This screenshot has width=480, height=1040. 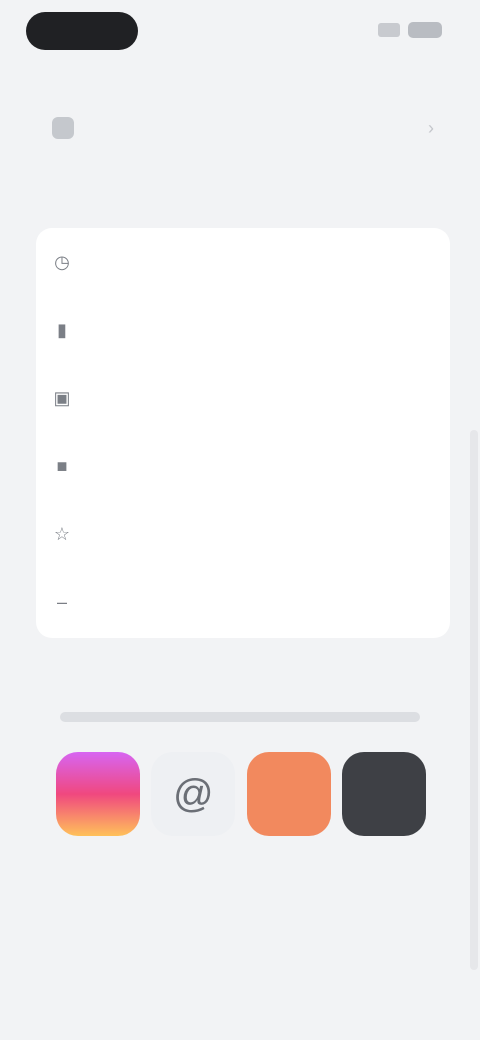 I want to click on footer, so click(x=240, y=920).